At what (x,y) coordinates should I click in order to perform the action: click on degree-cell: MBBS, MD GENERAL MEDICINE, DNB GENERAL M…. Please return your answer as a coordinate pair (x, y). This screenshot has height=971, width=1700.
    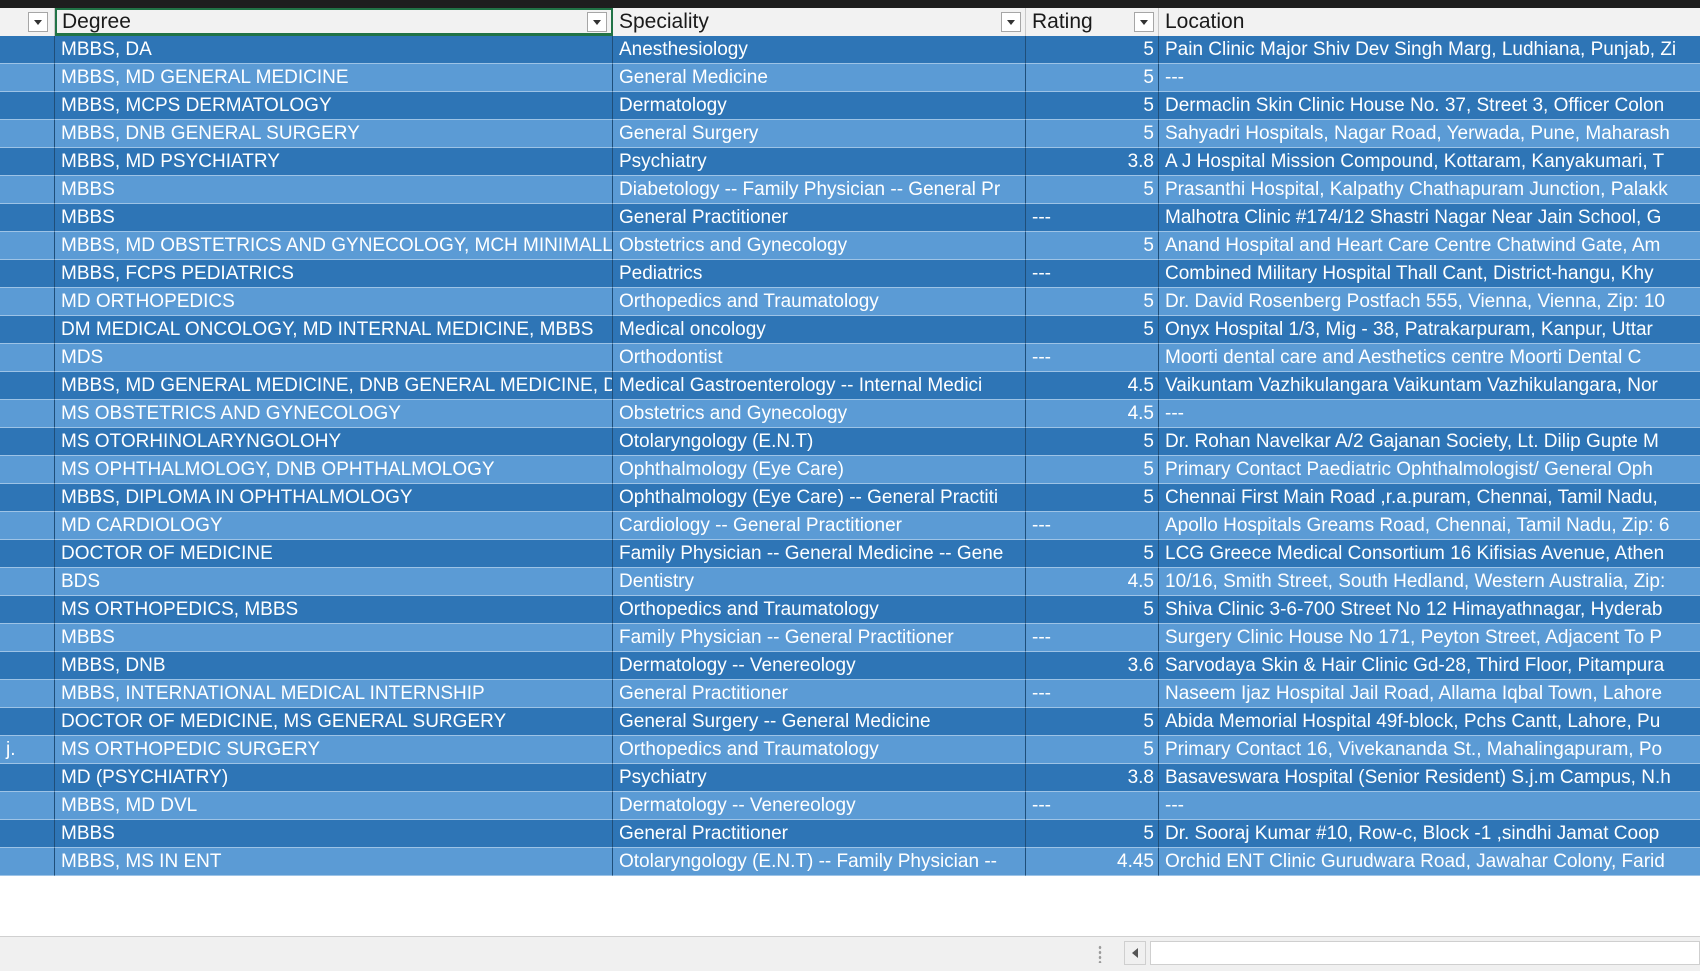
    Looking at the image, I should click on (334, 386).